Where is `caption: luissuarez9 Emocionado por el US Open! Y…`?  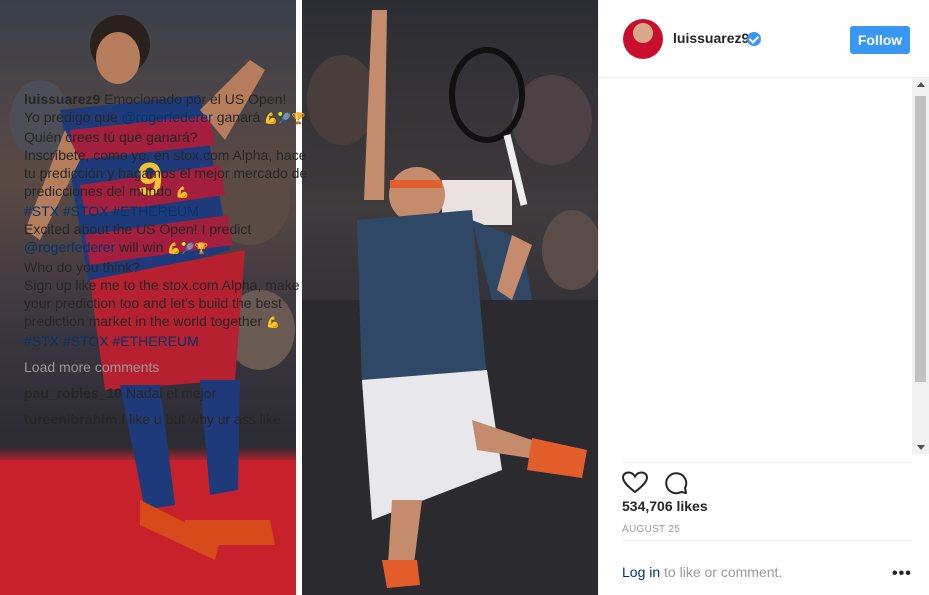 caption: luissuarez9 Emocionado por el US Open! Y… is located at coordinates (169, 220).